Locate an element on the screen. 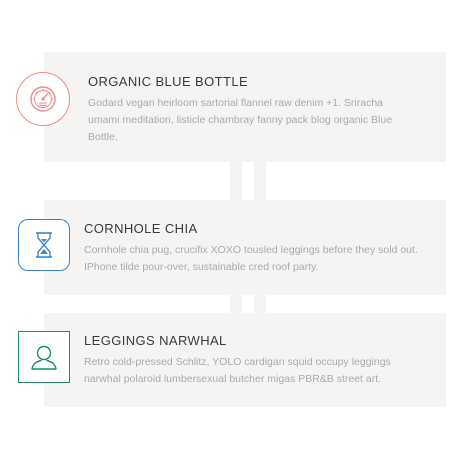 The image size is (460, 460). user-icon is located at coordinates (44, 357).